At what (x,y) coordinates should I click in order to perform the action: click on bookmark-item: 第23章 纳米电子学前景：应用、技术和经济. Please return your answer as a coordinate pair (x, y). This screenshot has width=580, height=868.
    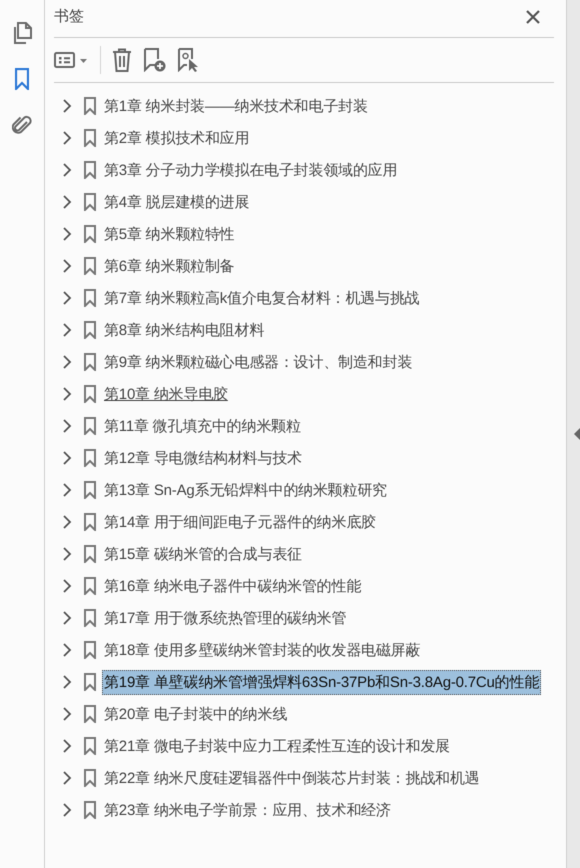
    Looking at the image, I should click on (247, 810).